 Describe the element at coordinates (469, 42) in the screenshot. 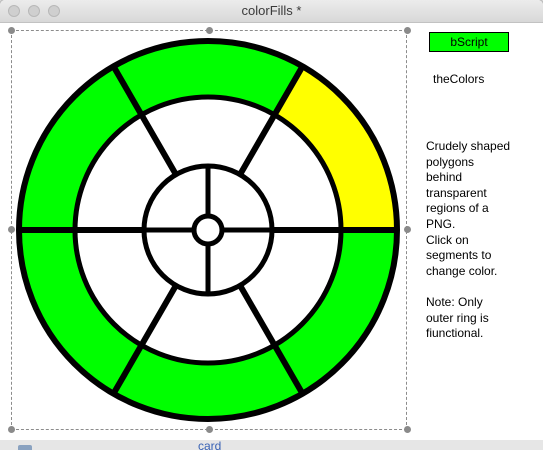

I see `bscript-button: bScript` at that location.